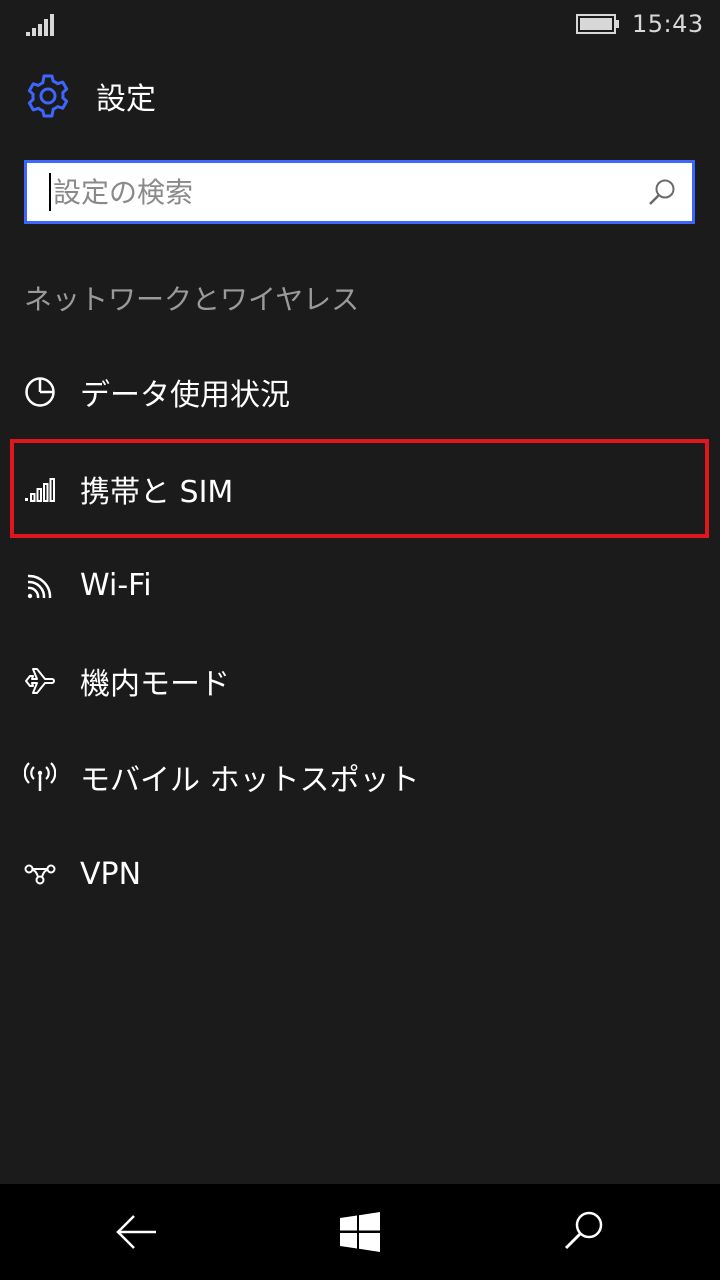 This screenshot has width=720, height=1280. I want to click on signal-strength-icon, so click(40, 25).